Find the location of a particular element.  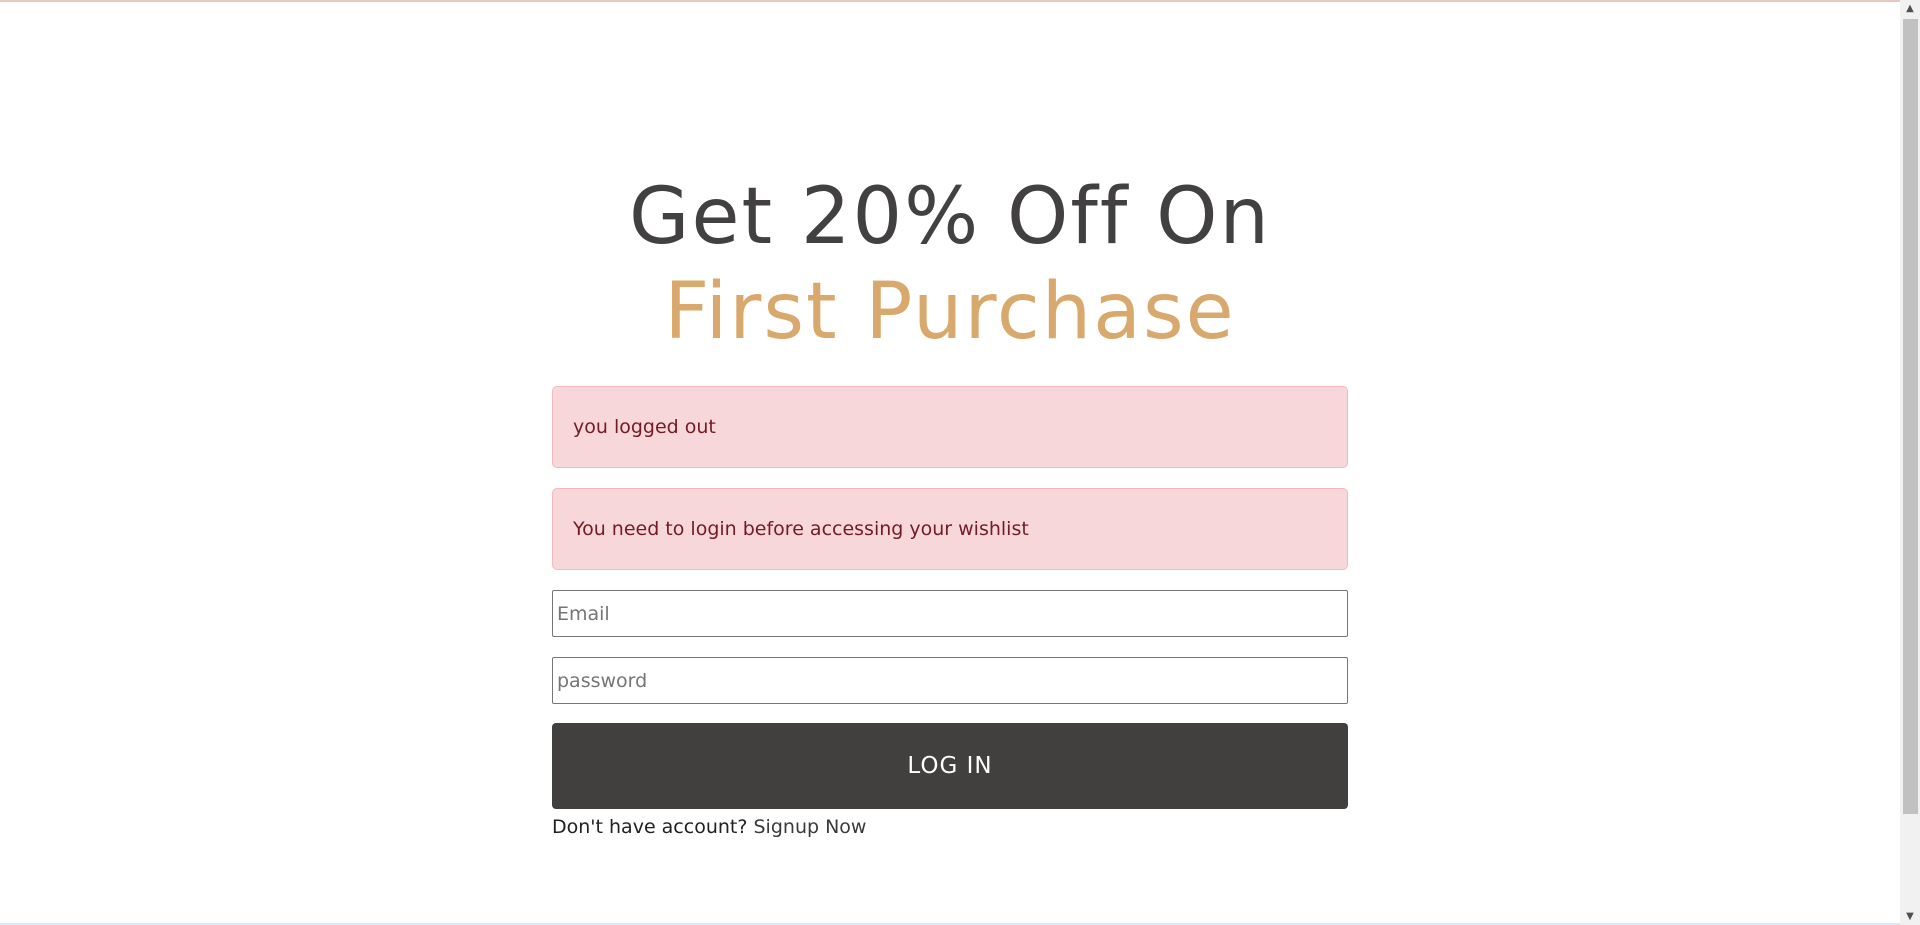

chevron-up-icon: ▲ is located at coordinates (1910, 8).